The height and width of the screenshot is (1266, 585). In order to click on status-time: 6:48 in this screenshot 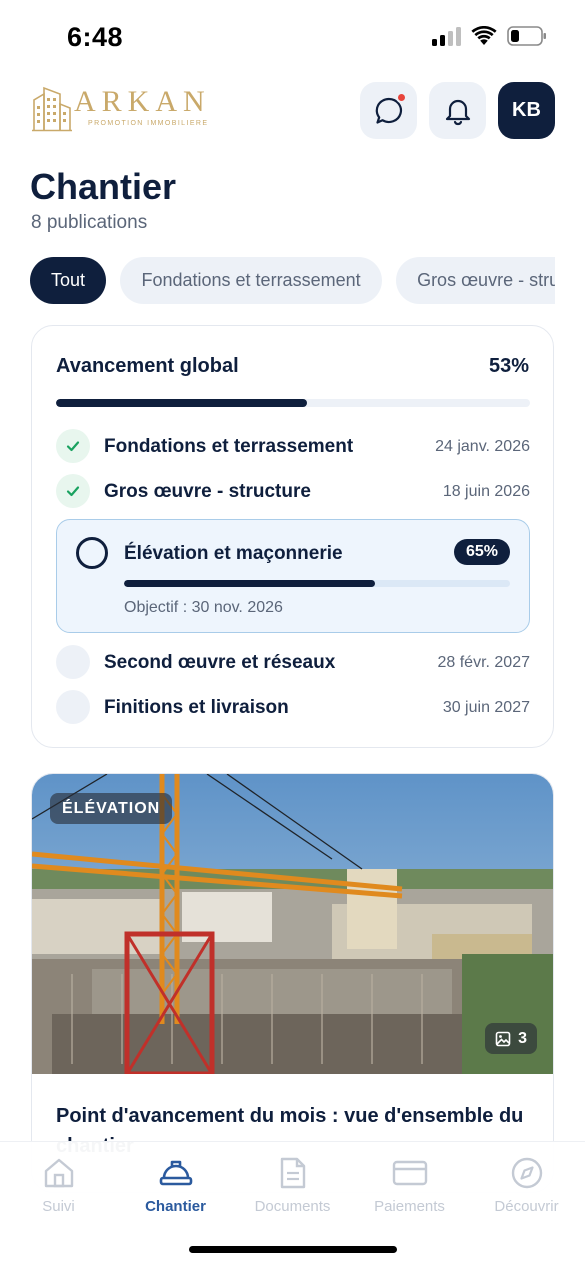, I will do `click(95, 37)`.